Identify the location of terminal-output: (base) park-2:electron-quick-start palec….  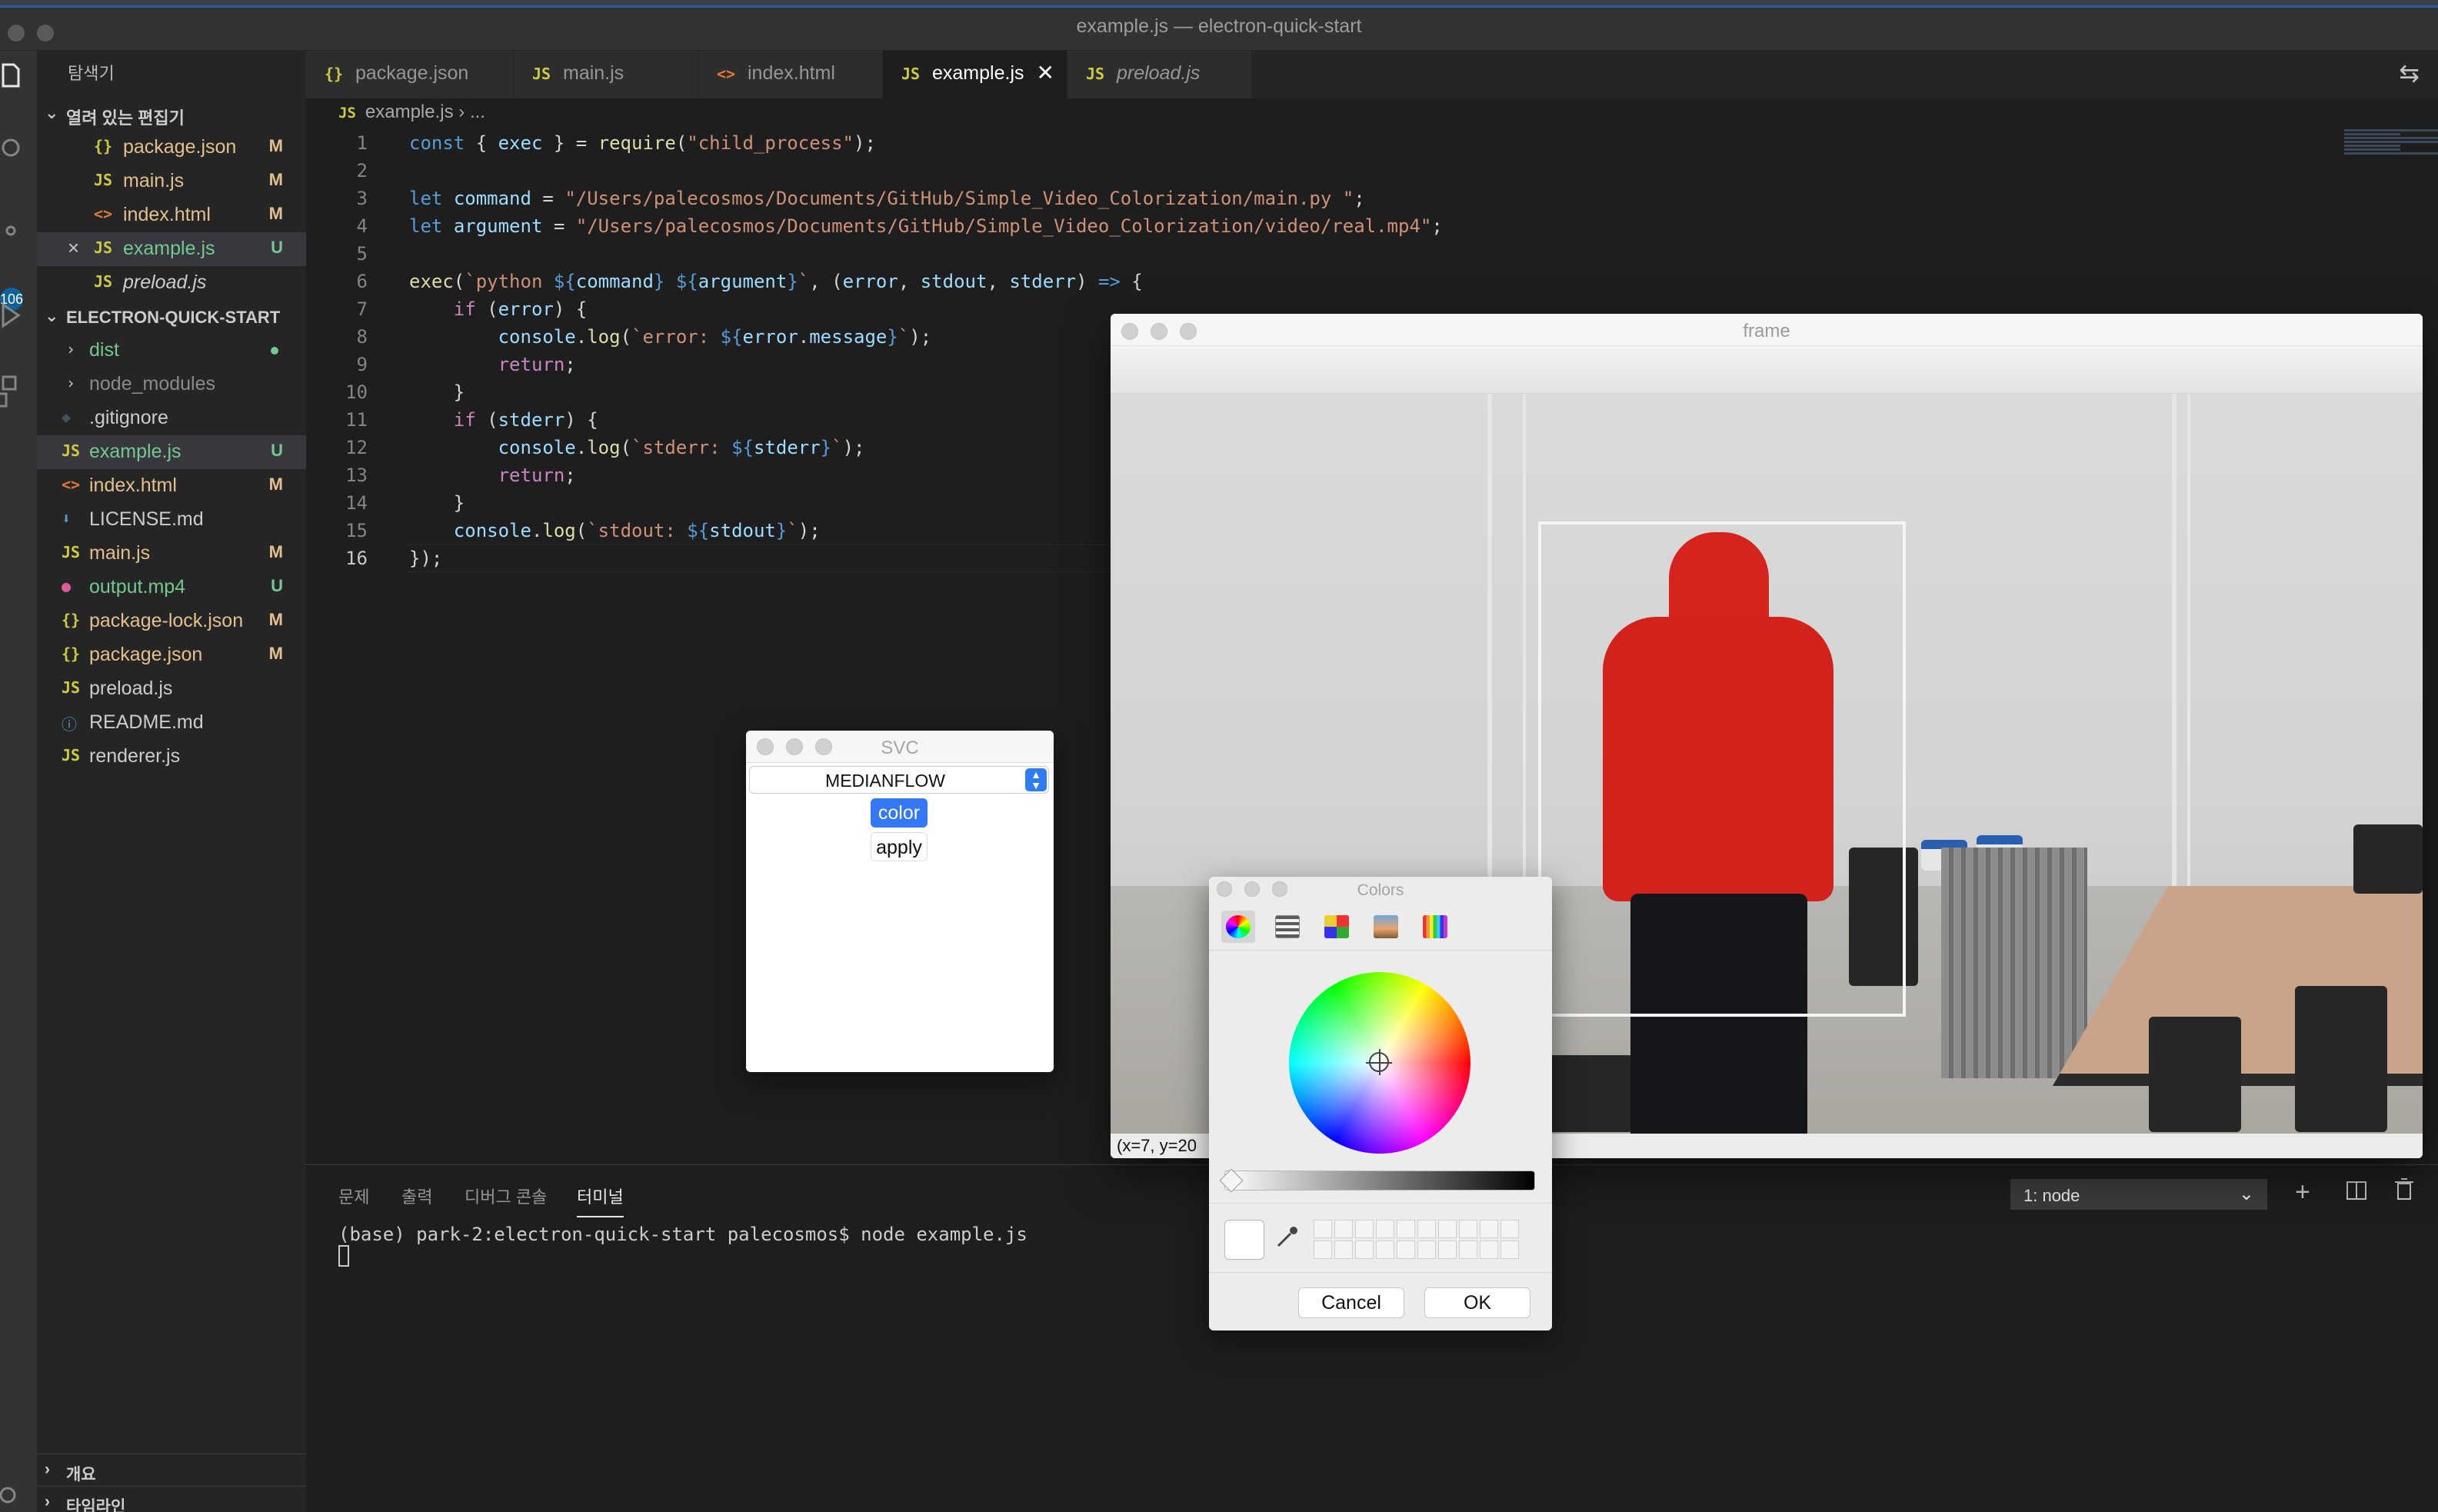
(682, 1234).